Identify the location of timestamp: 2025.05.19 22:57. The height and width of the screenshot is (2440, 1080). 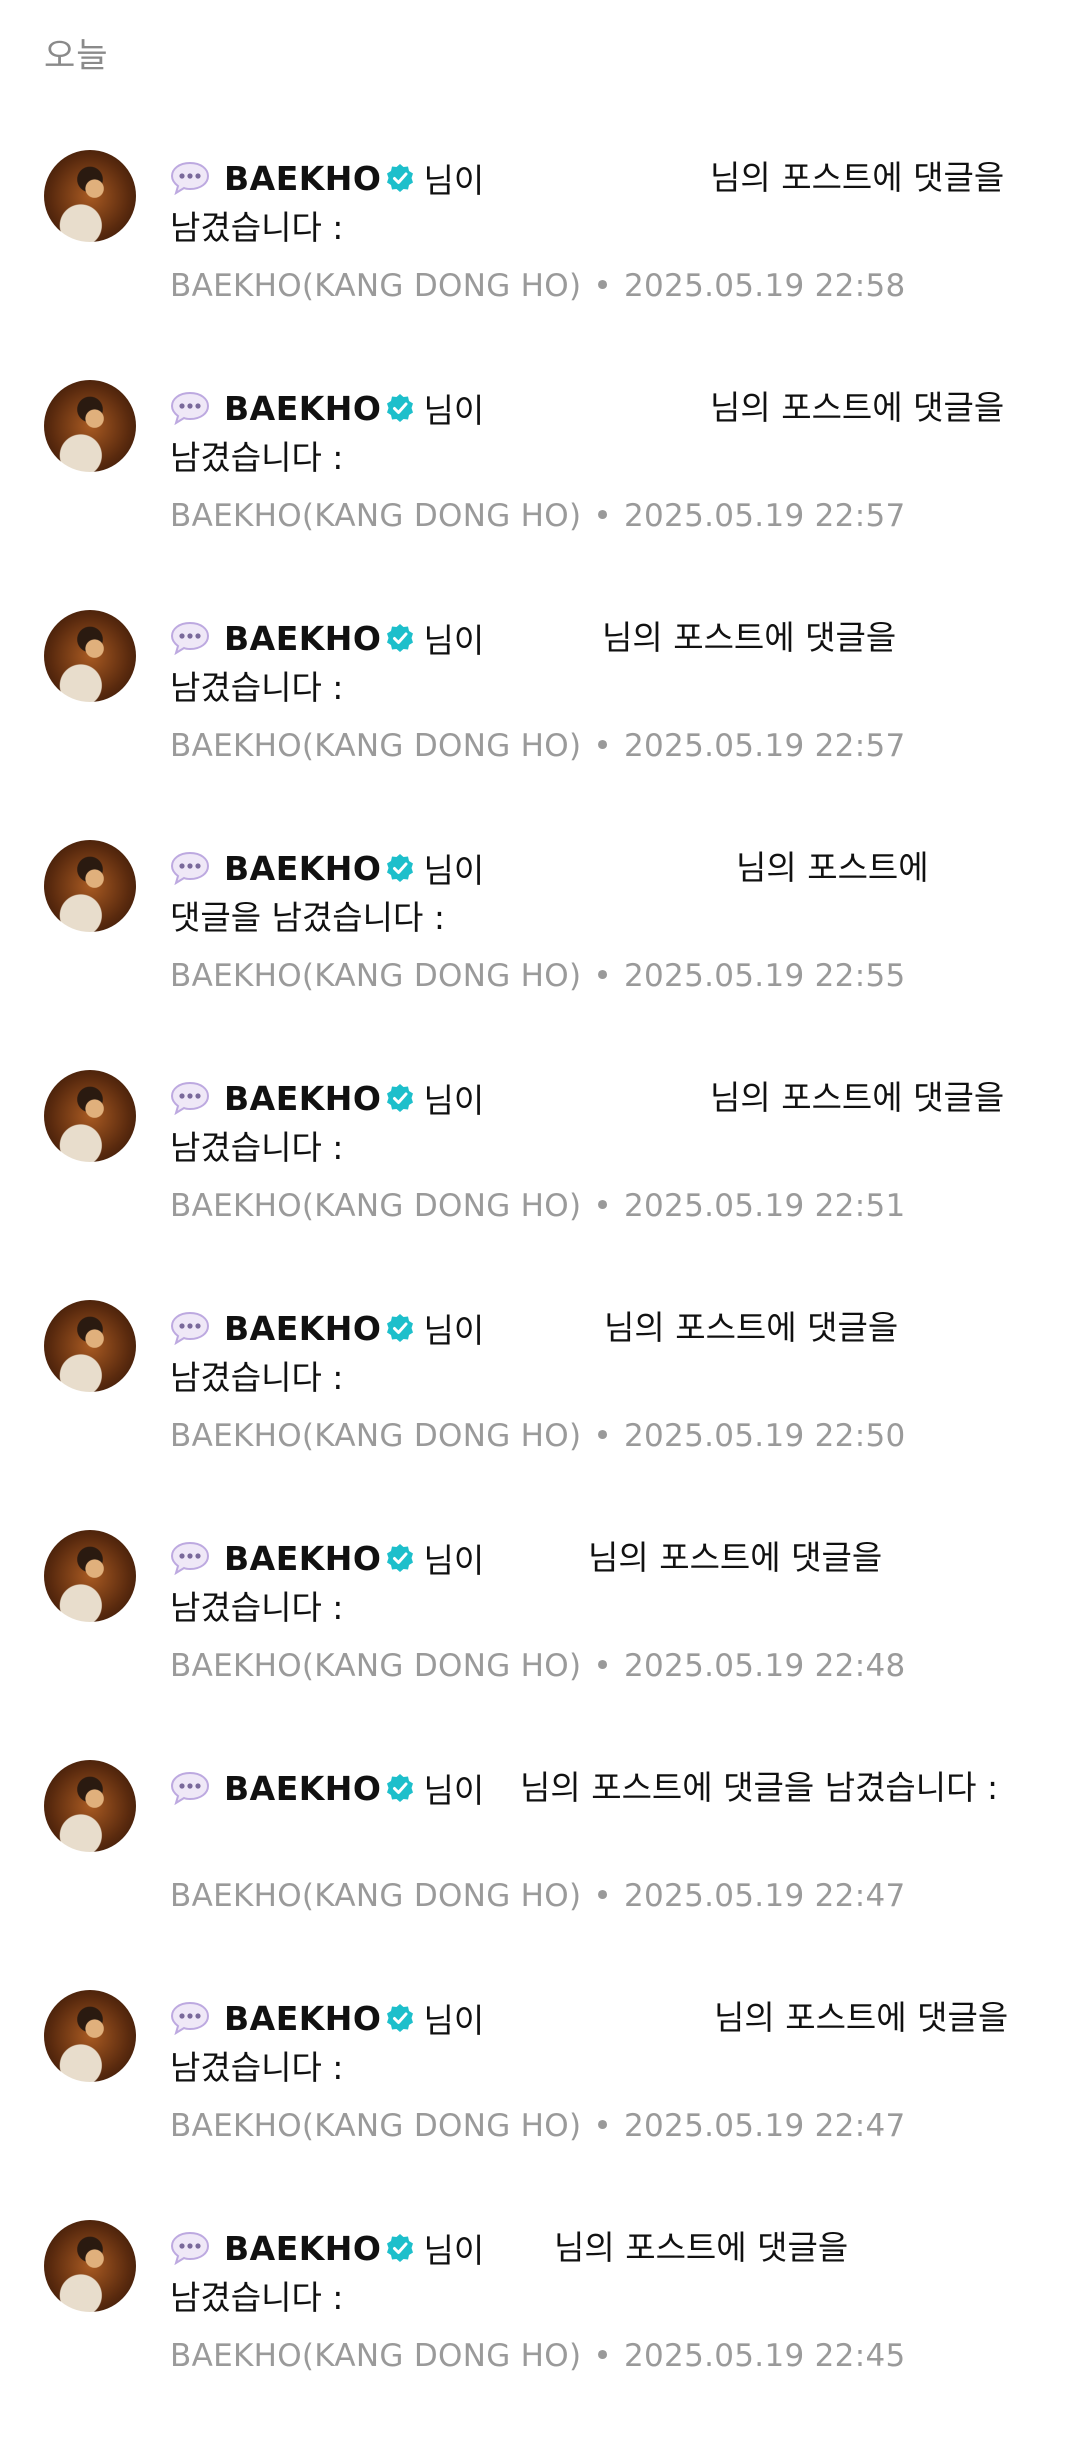
(765, 516).